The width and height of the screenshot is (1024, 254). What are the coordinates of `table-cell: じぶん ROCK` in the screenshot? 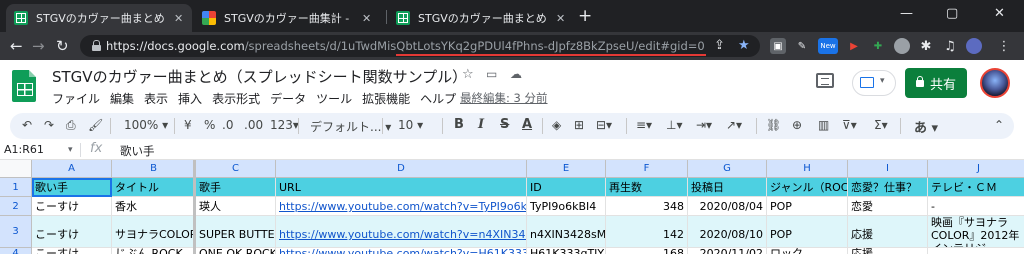 It's located at (154, 251).